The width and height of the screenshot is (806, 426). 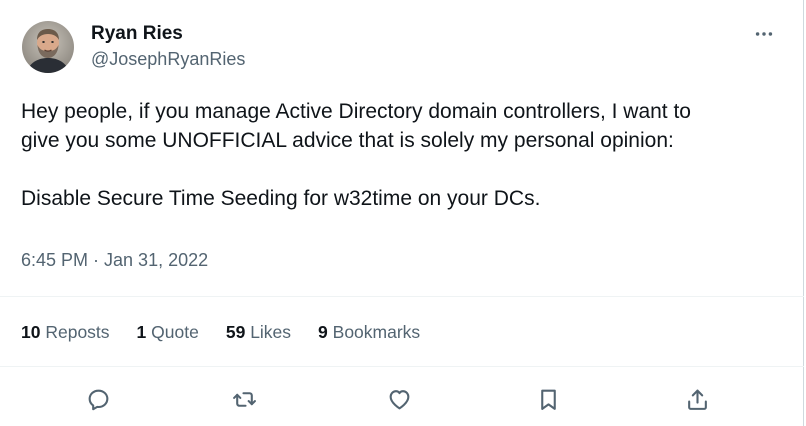 I want to click on likes-label: Likes, so click(x=271, y=332).